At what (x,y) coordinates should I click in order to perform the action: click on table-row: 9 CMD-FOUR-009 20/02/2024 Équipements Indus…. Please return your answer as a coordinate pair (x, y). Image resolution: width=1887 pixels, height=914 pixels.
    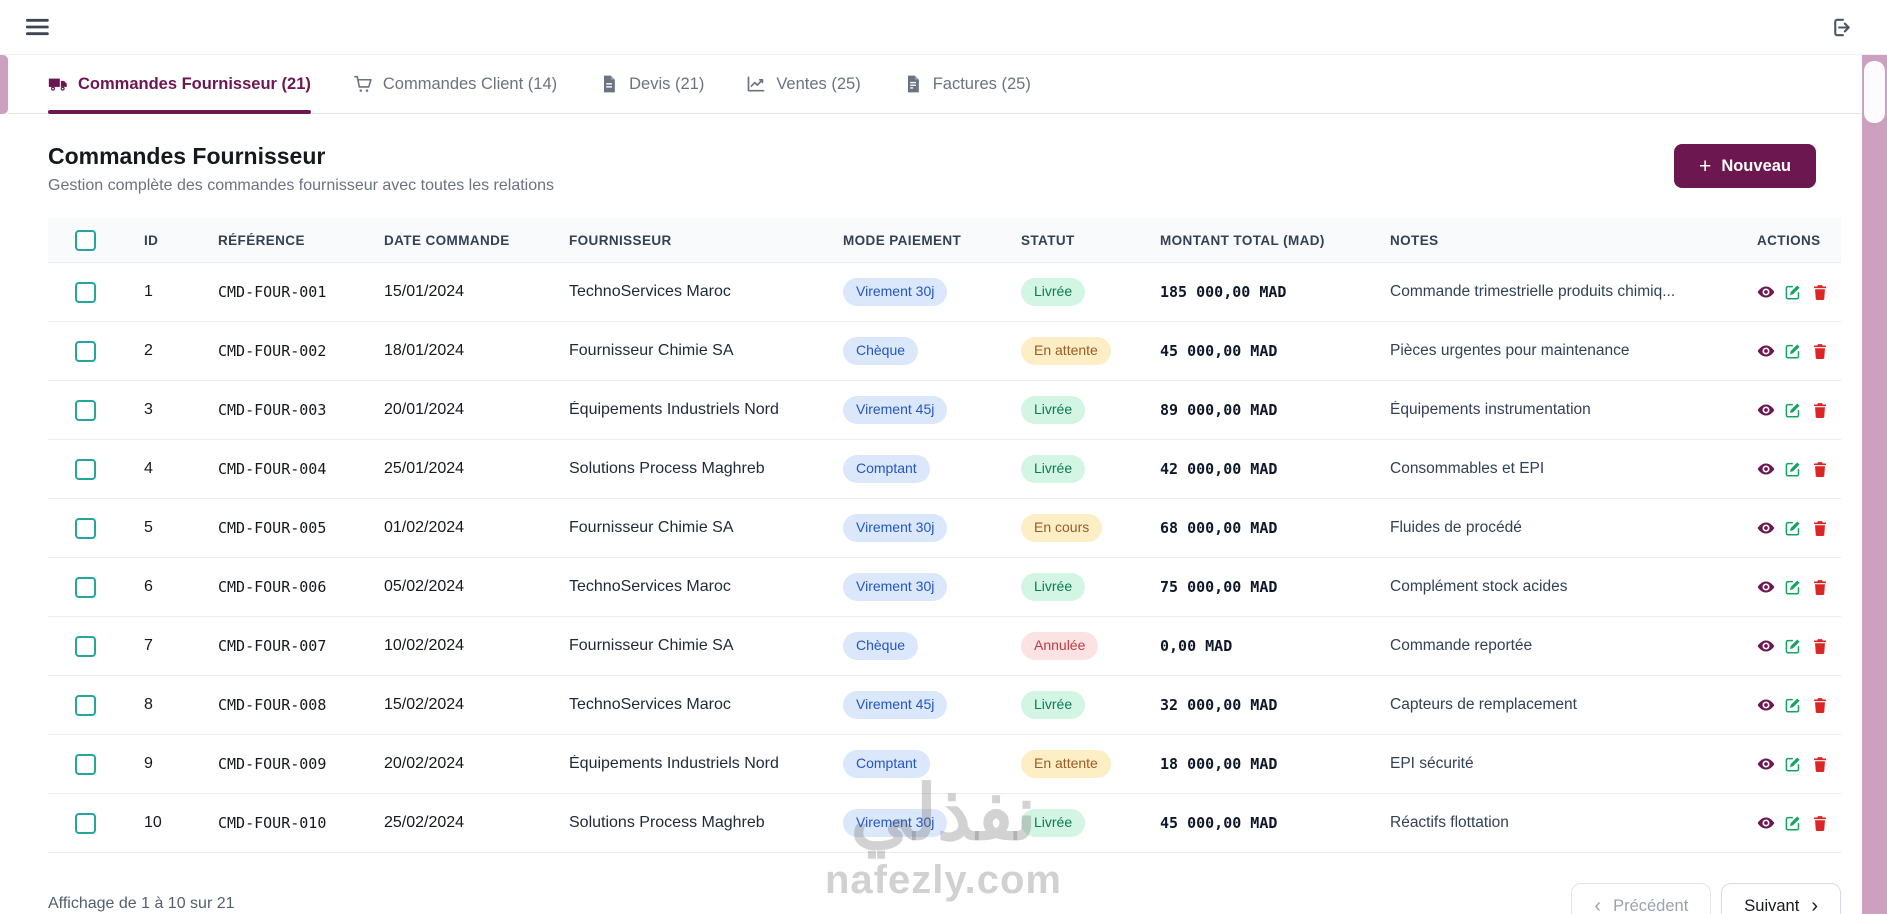
    Looking at the image, I should click on (944, 763).